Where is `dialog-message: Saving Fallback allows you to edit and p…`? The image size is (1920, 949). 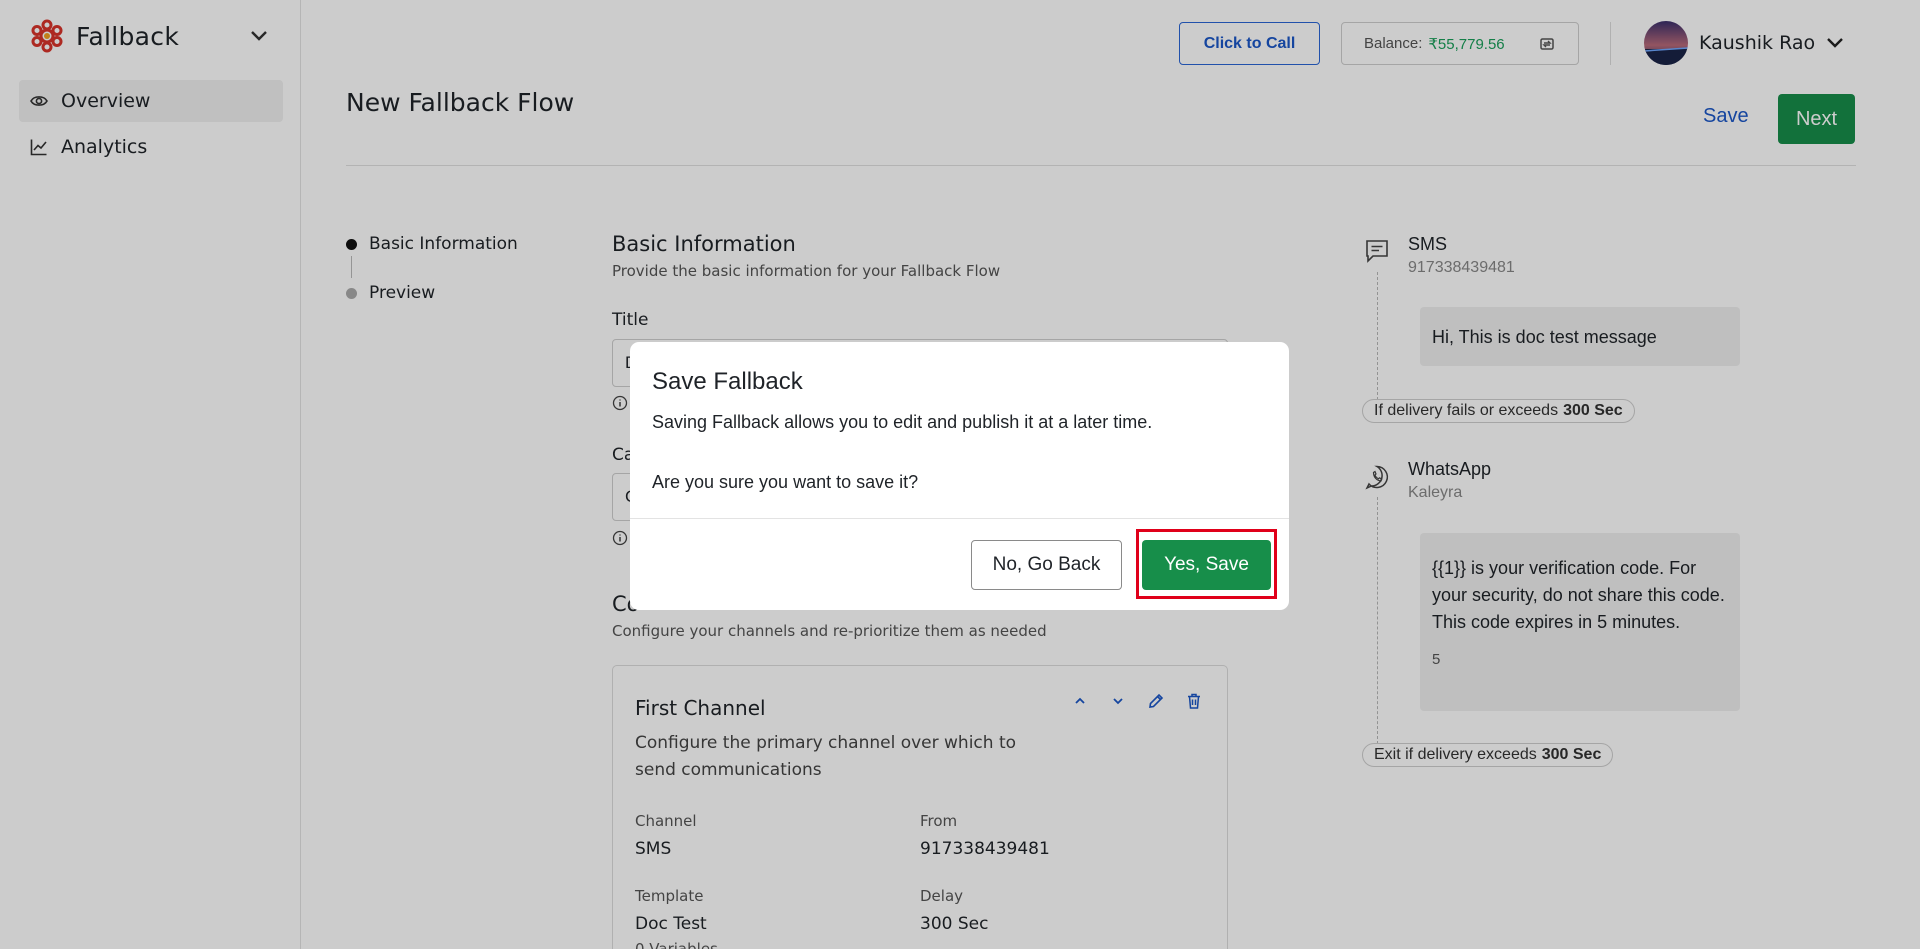 dialog-message: Saving Fallback allows you to edit and p… is located at coordinates (902, 422).